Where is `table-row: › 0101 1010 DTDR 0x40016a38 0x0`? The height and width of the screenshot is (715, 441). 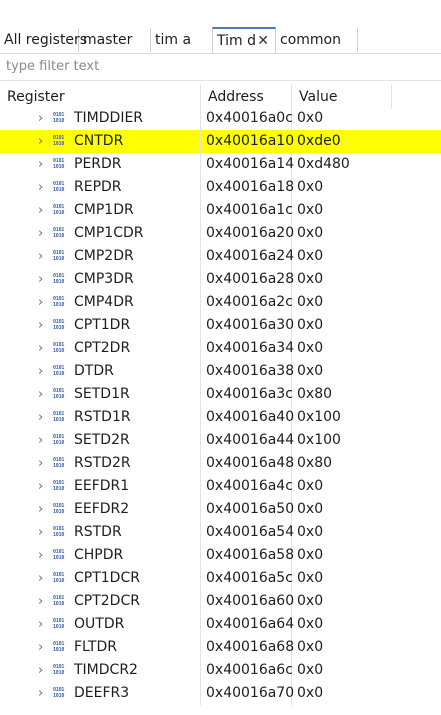
table-row: › 0101 1010 DTDR 0x40016a38 0x0 is located at coordinates (220, 371).